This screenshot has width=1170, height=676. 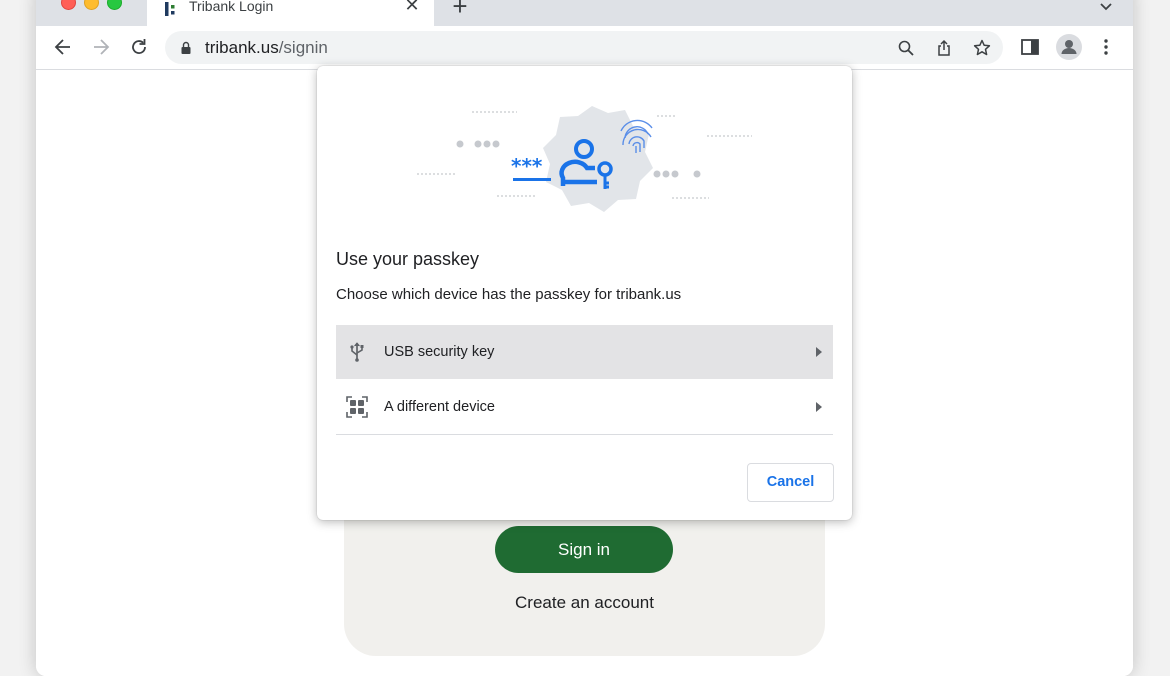 I want to click on tab-tribank-login: Tribank Login ✕, so click(x=290, y=13).